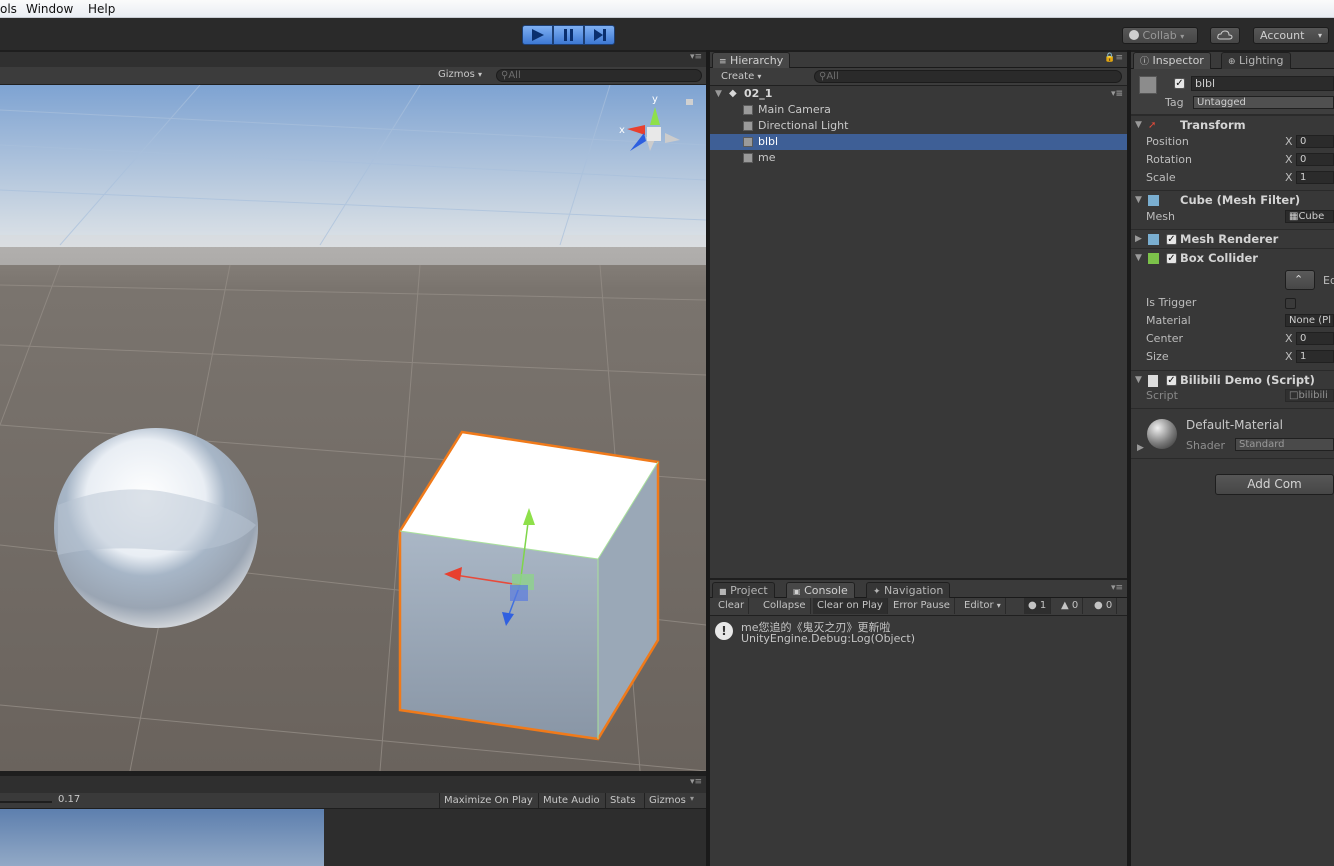 The width and height of the screenshot is (1334, 866). Describe the element at coordinates (1262, 83) in the screenshot. I see `object-name-field: blbl` at that location.